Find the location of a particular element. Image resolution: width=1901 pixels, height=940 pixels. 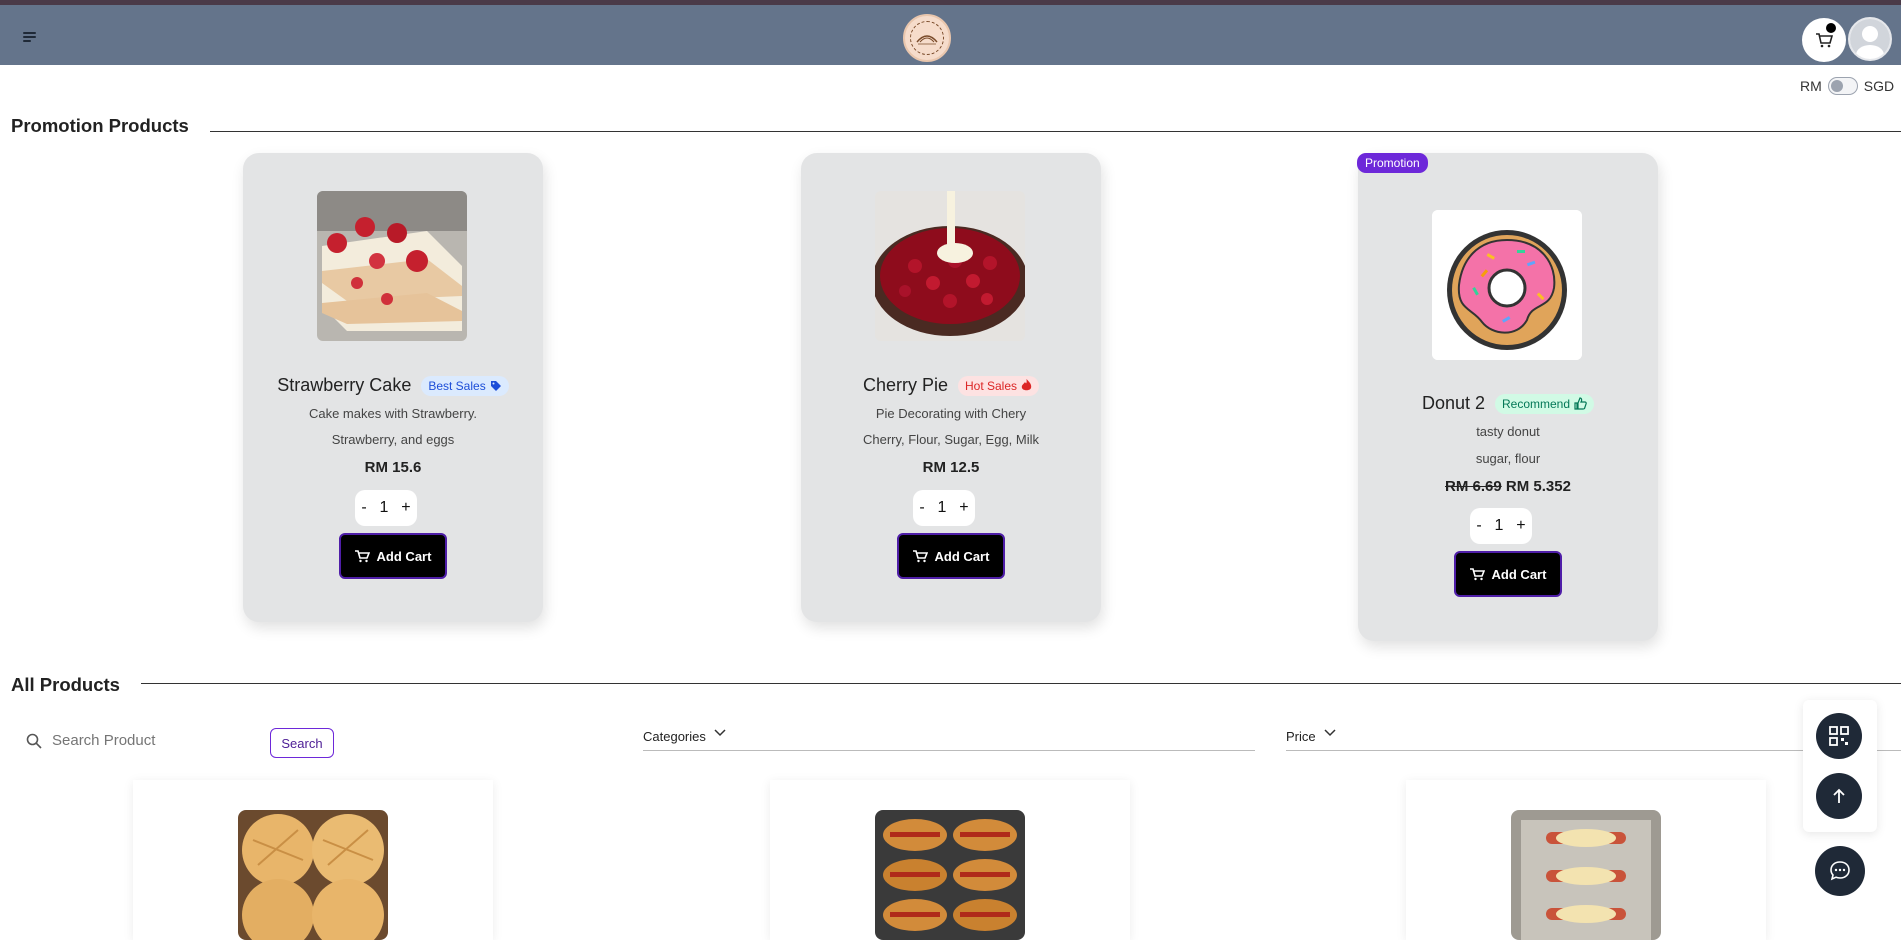

chat-button is located at coordinates (1840, 871).